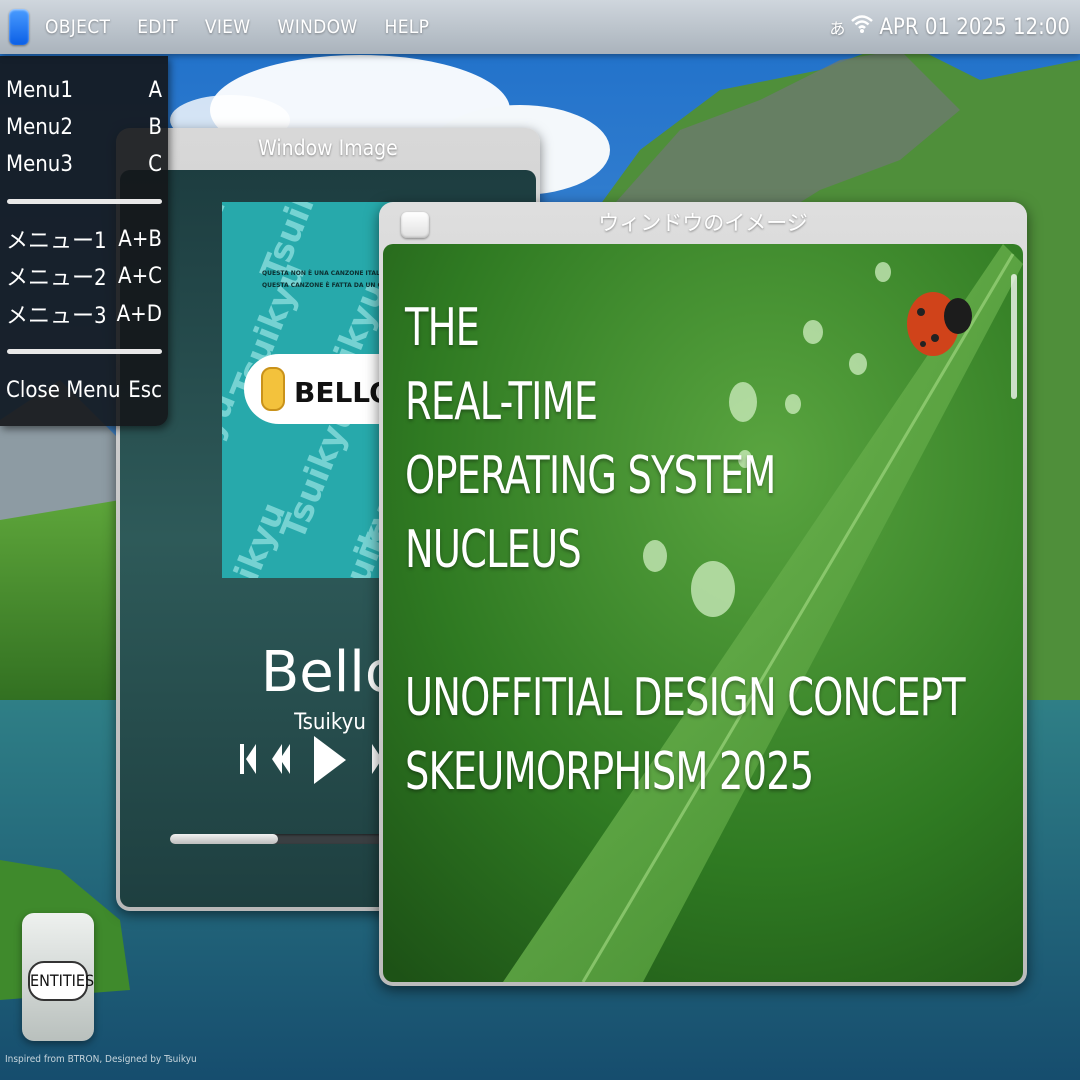 The image size is (1080, 1080). I want to click on play-icon, so click(330, 760).